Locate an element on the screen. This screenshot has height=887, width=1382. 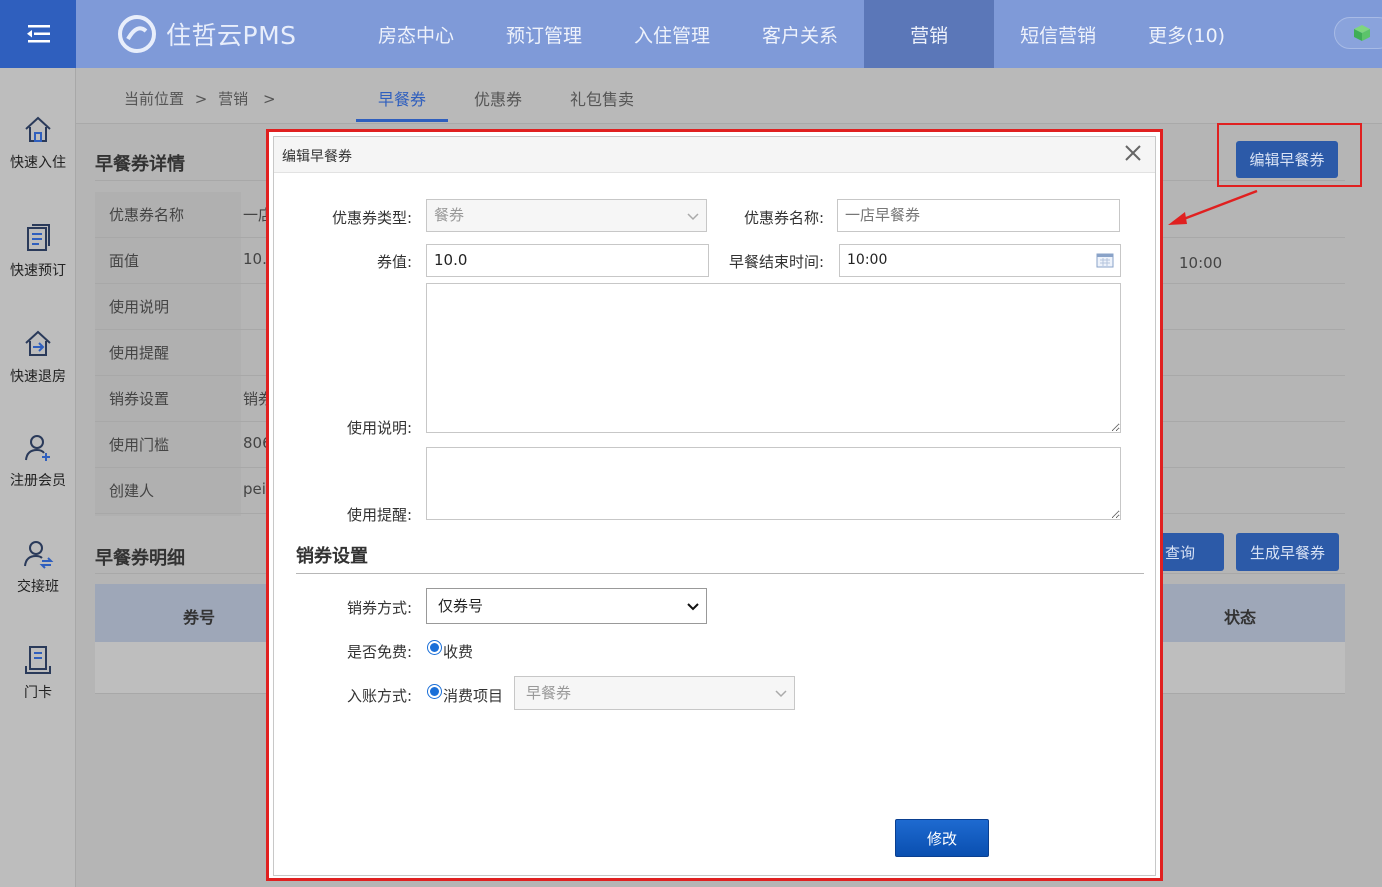
app-logo: 住哲云PMS is located at coordinates (207, 34).